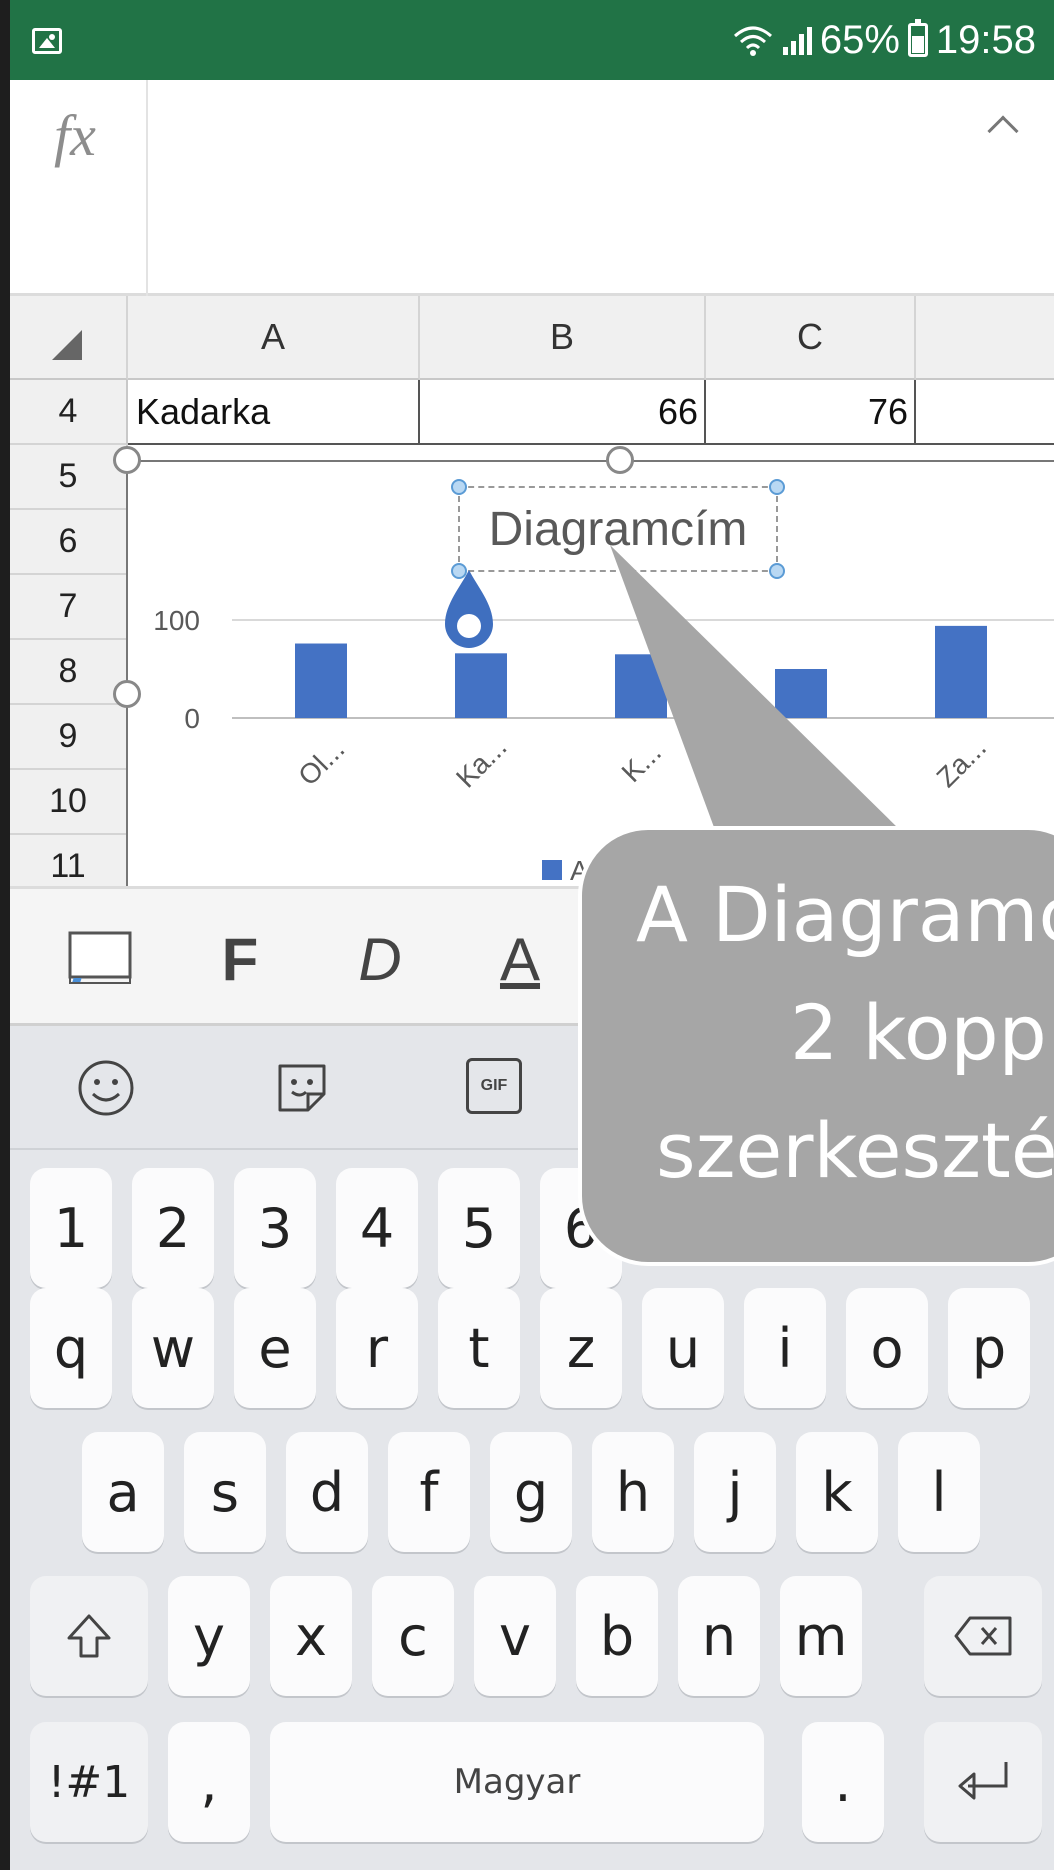 The image size is (1054, 1870). What do you see at coordinates (377, 1228) in the screenshot?
I see `key-4: 4` at bounding box center [377, 1228].